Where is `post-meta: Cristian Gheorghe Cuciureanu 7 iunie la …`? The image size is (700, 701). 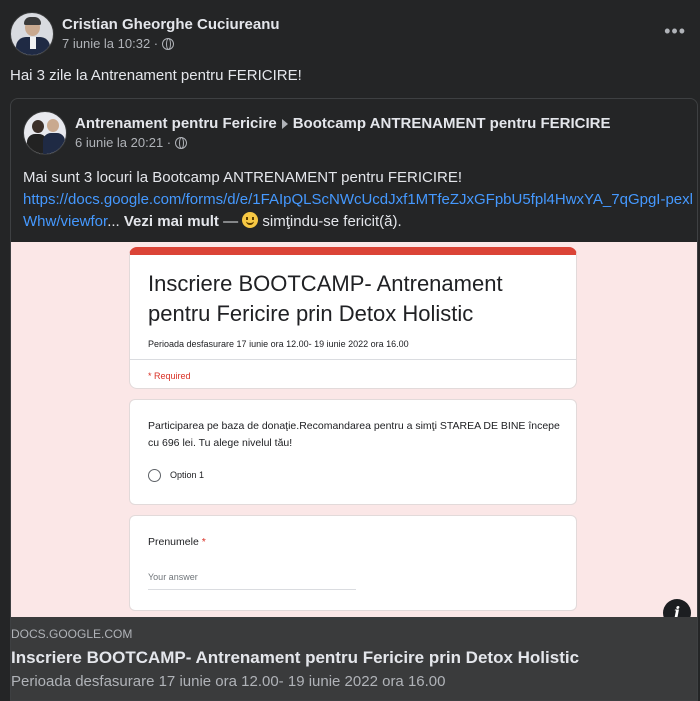
post-meta: Cristian Gheorghe Cuciureanu 7 iunie la … is located at coordinates (171, 34).